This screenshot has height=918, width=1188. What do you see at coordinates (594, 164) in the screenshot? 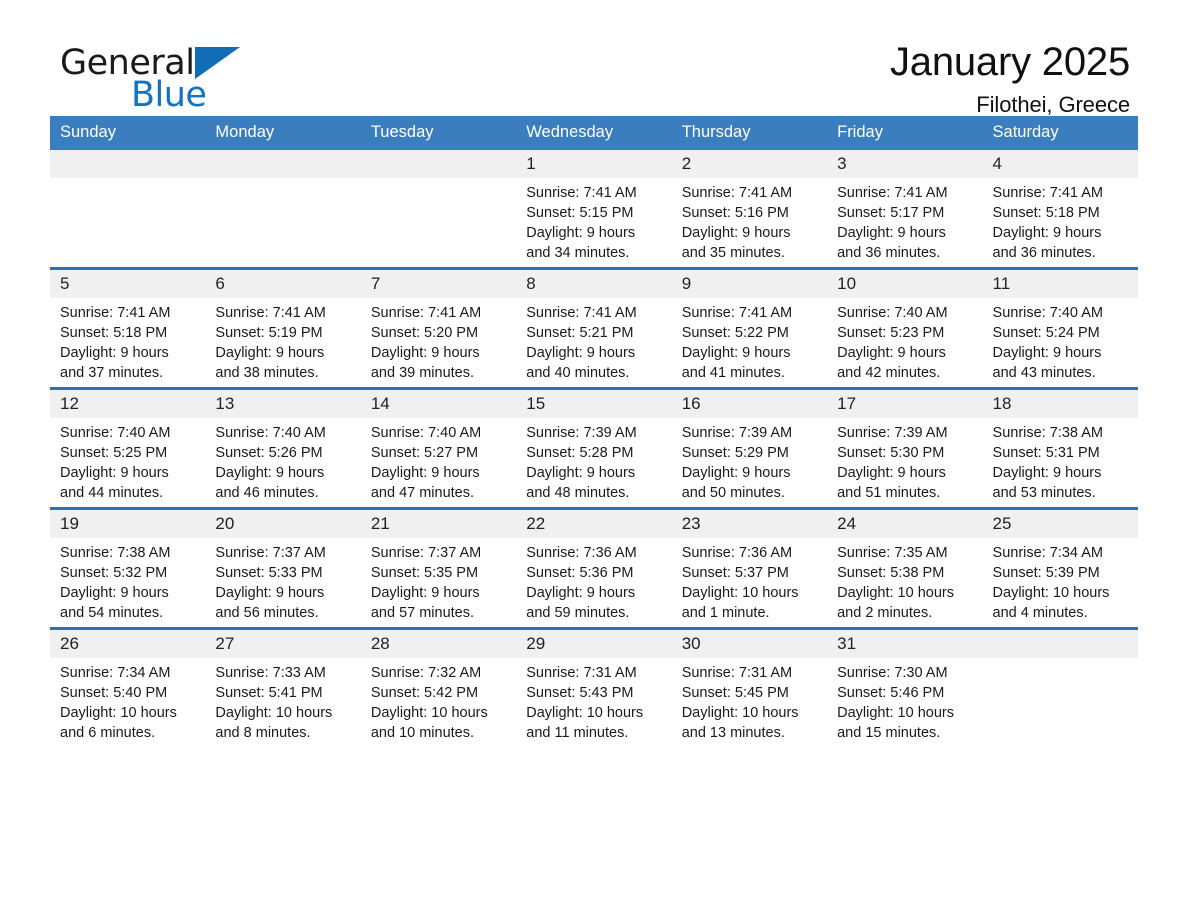
I see `day-number: 1` at bounding box center [594, 164].